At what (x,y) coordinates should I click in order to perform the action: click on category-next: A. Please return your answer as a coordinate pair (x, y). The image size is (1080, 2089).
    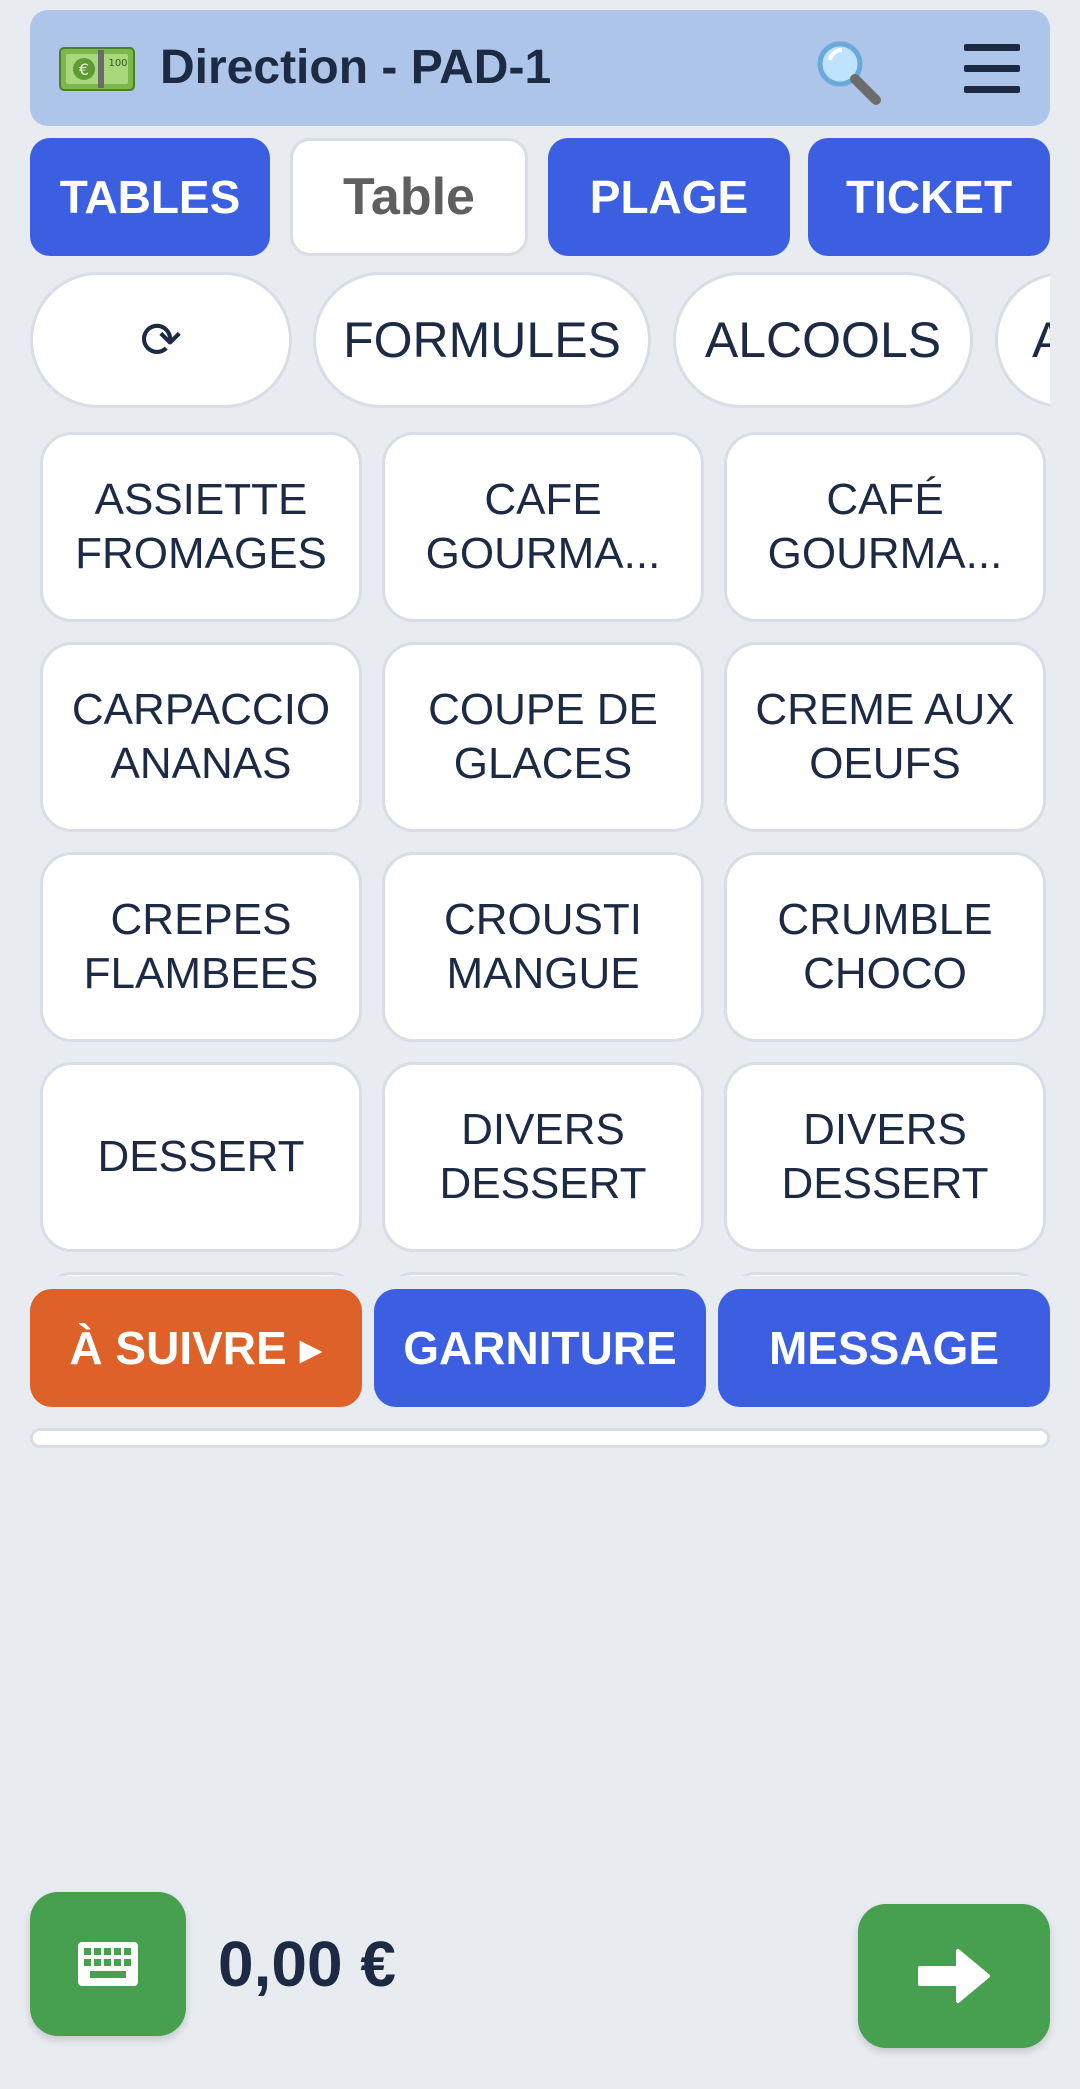
    Looking at the image, I should click on (1022, 340).